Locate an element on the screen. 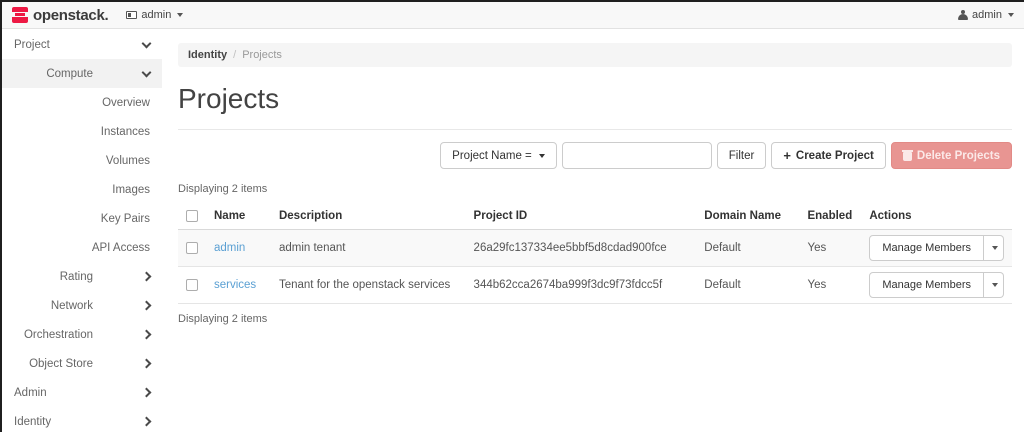 The height and width of the screenshot is (432, 1024). sidebar-item-volumes: Volumes is located at coordinates (82, 160).